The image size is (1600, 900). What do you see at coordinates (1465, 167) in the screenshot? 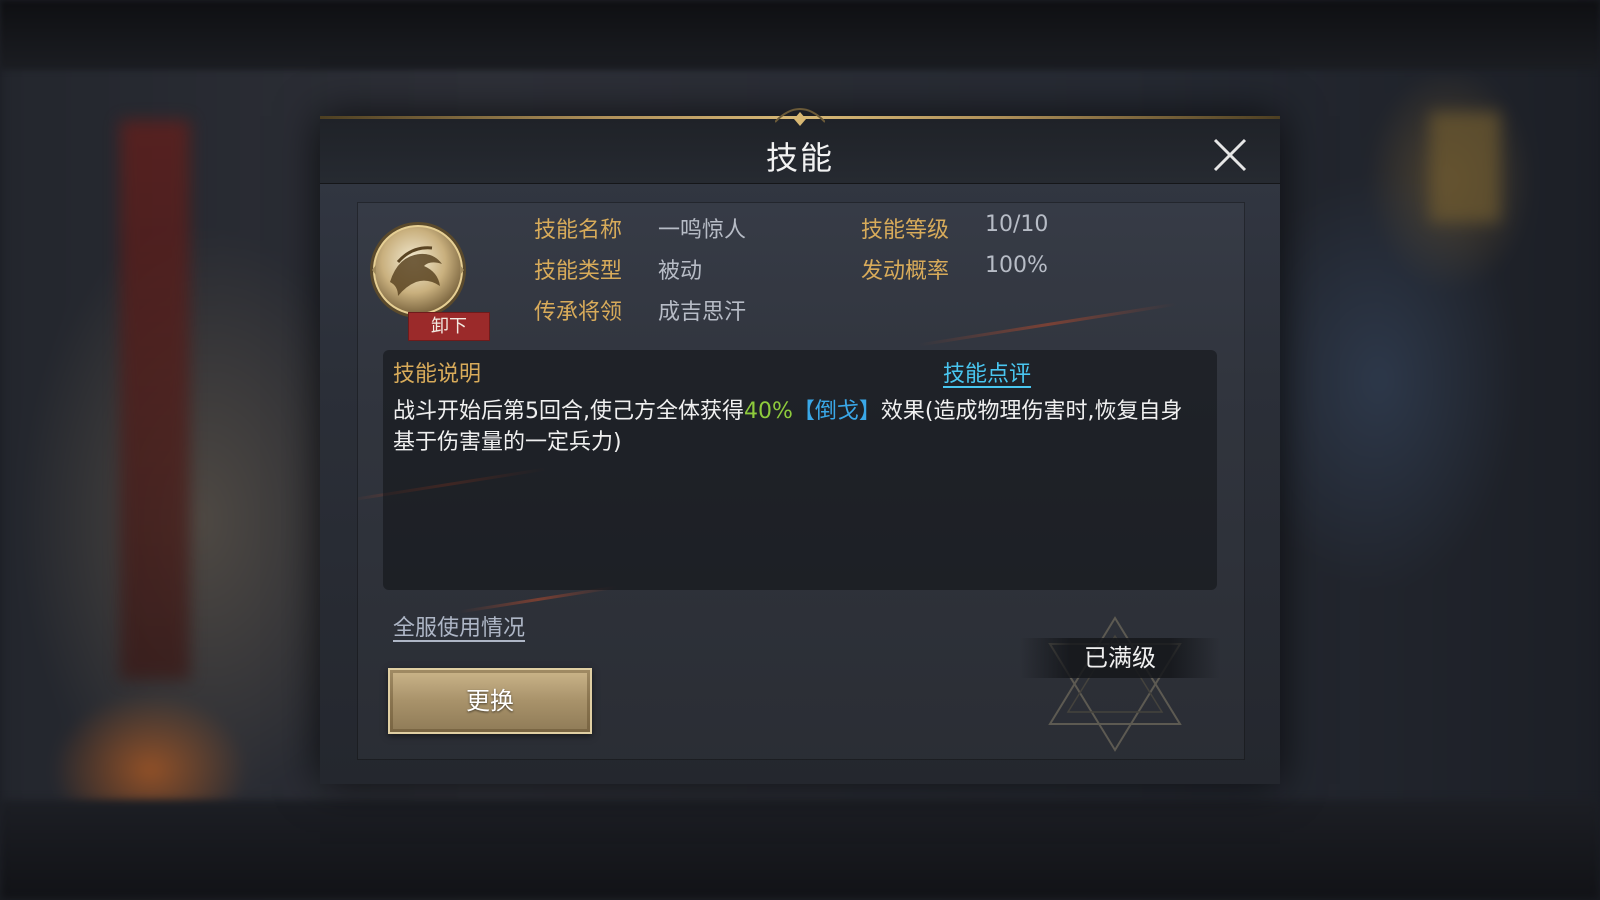
I see `blurred-side-button` at bounding box center [1465, 167].